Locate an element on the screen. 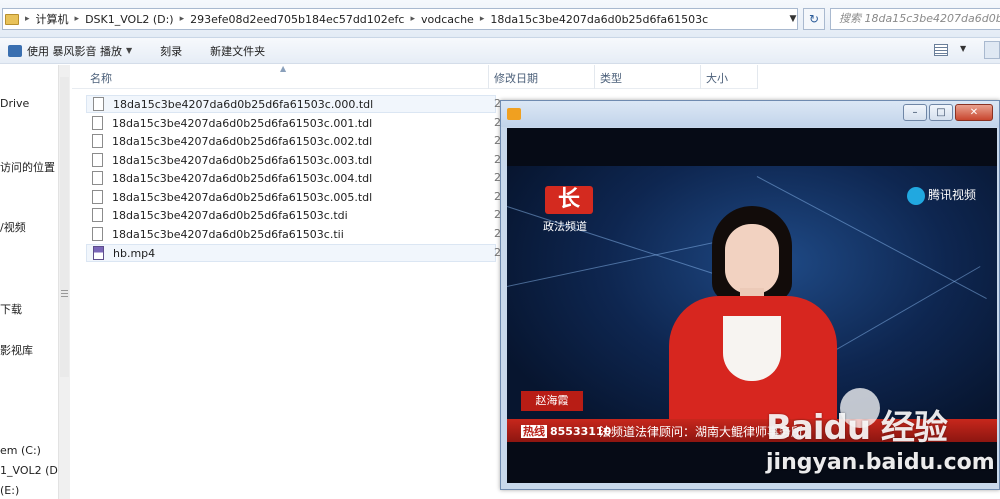  nav-item-recent-places: 访问的位置 is located at coordinates (27, 167).